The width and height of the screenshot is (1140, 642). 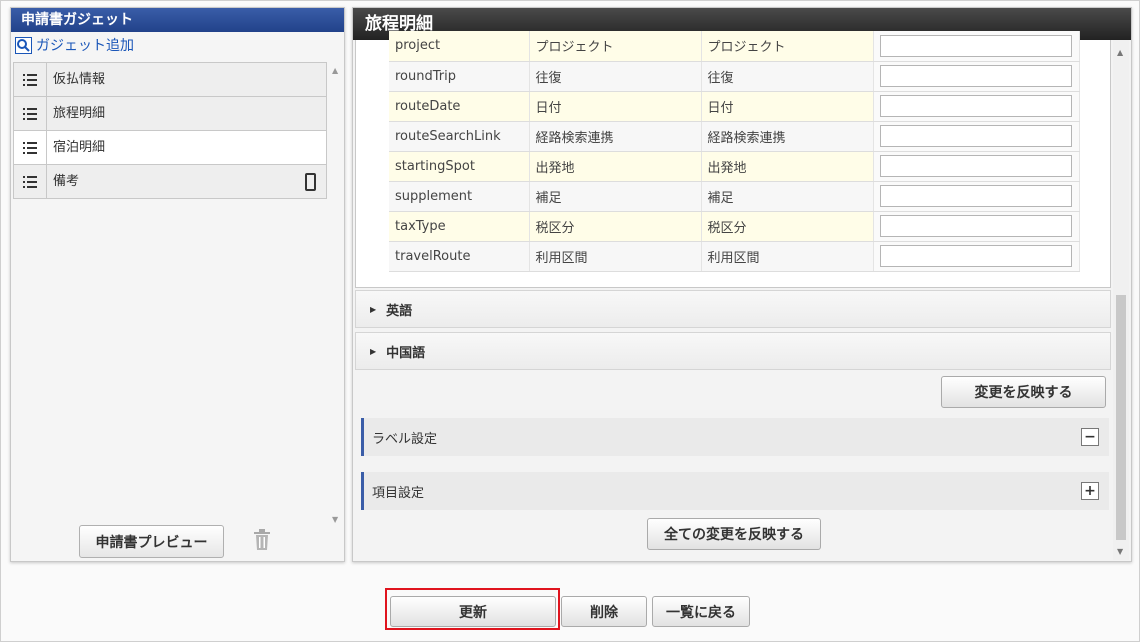 What do you see at coordinates (1023, 392) in the screenshot?
I see `apply-changes-button: 変更を反映する` at bounding box center [1023, 392].